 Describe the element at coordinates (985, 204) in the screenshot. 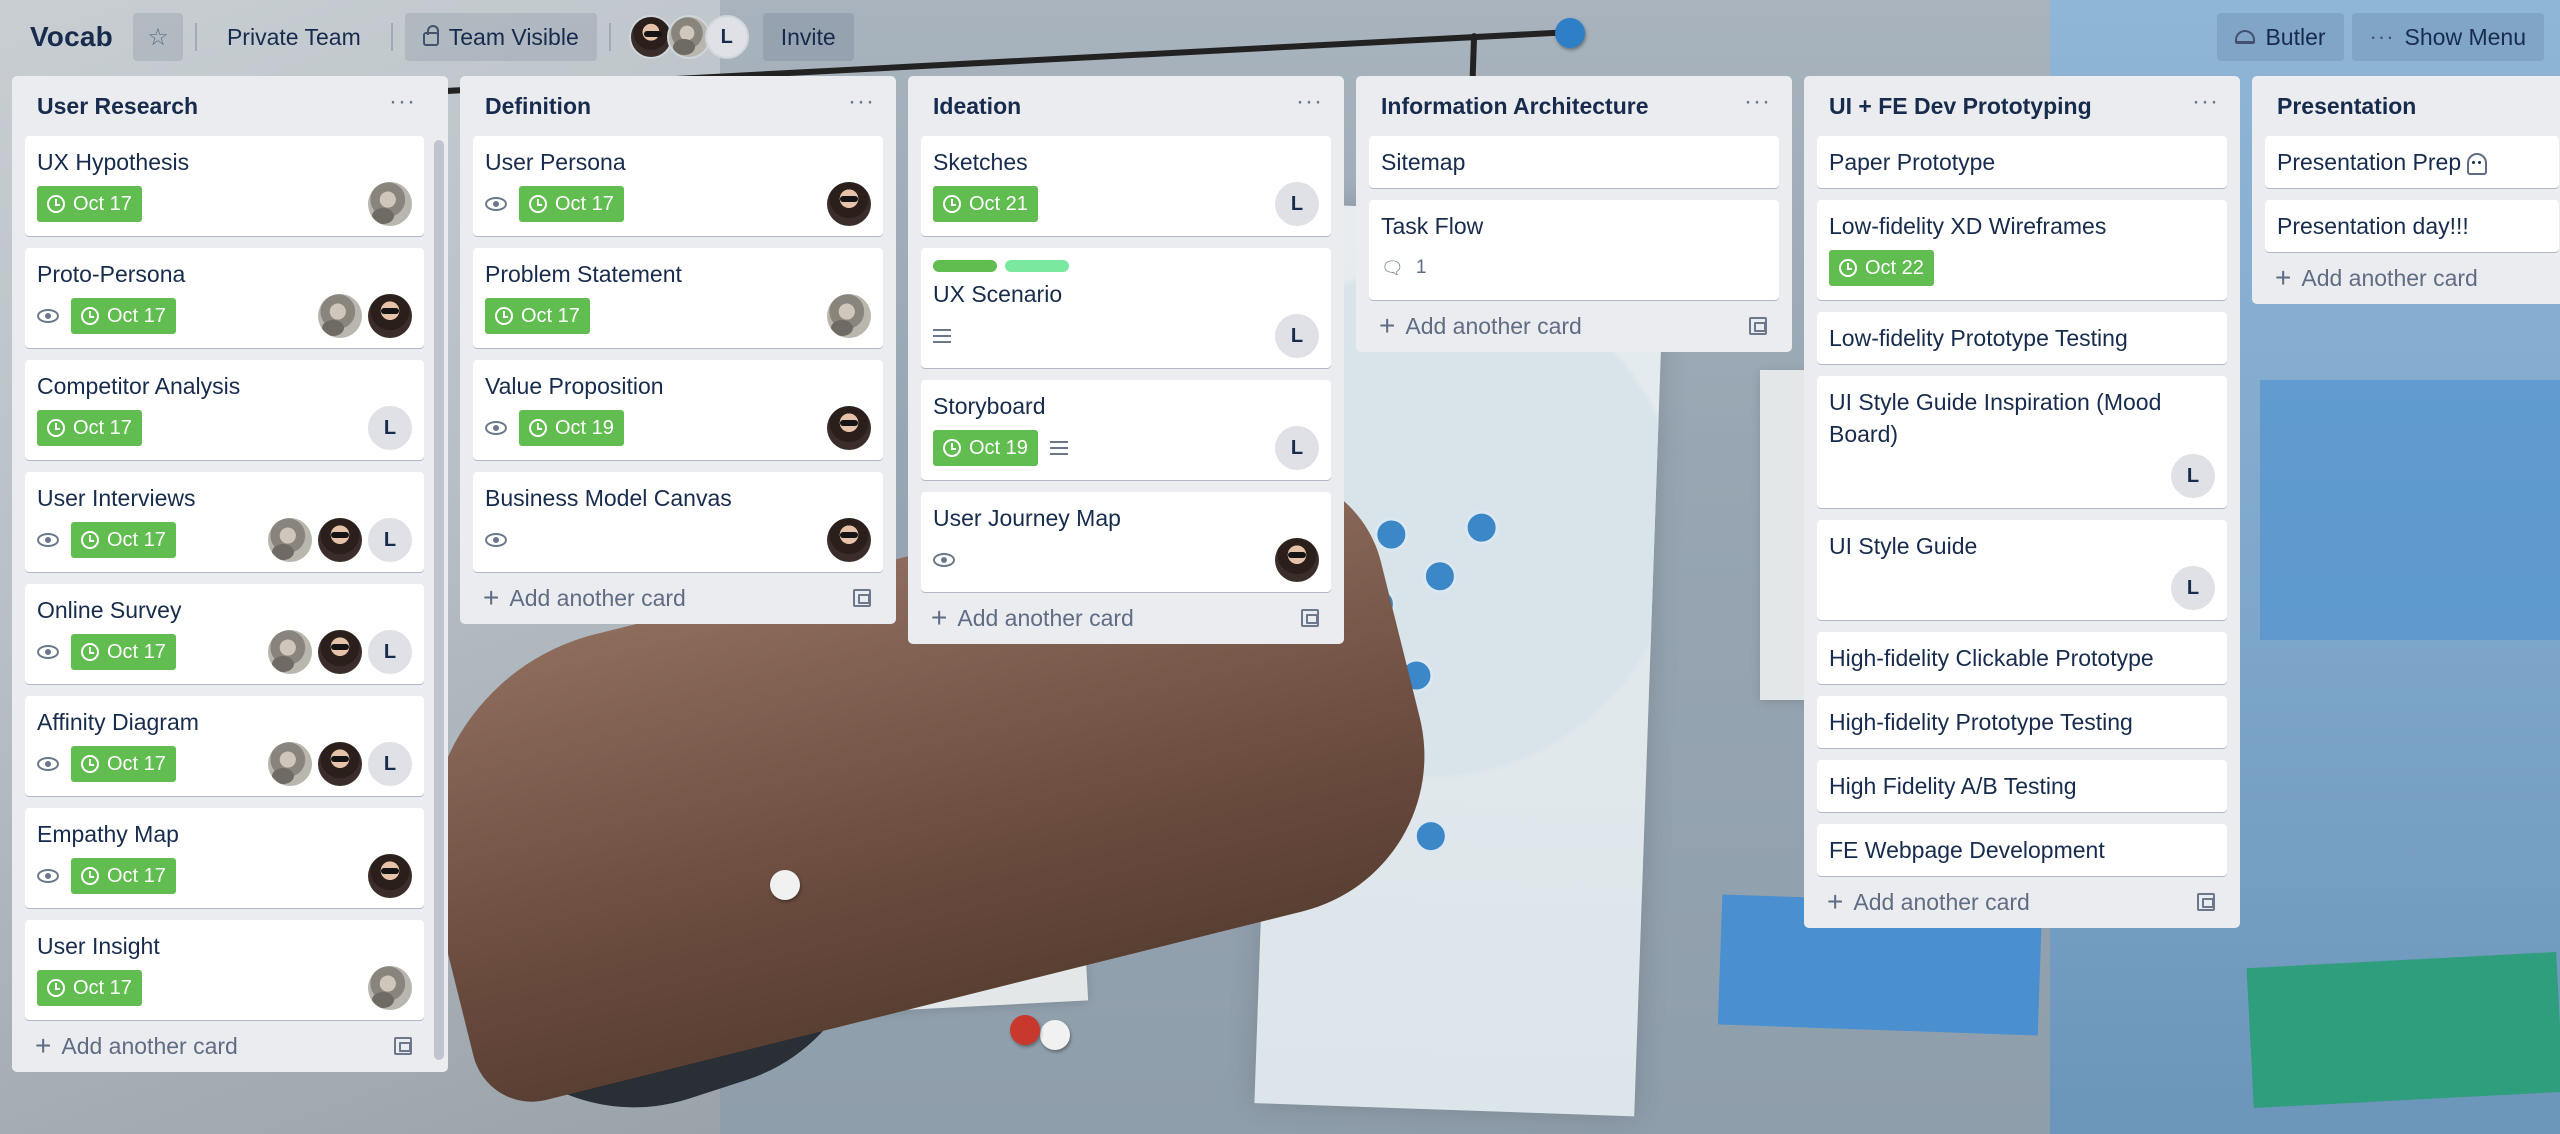

I see `due-date-badge: Oct 21` at that location.